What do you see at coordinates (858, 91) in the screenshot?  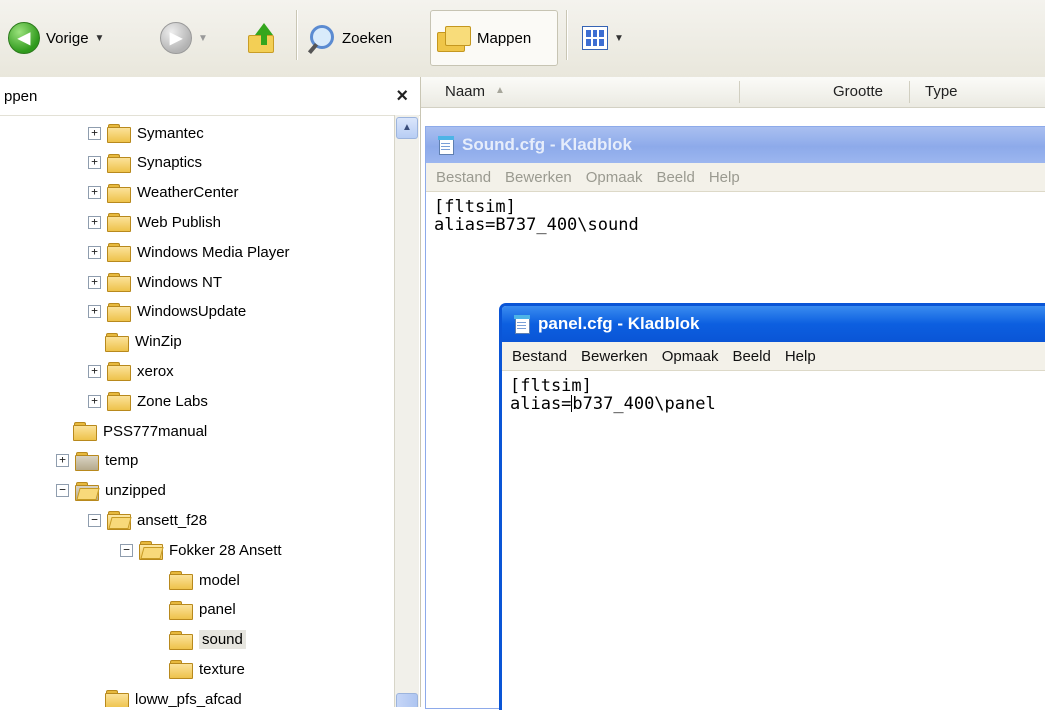 I see `column-size-header: Grootte` at bounding box center [858, 91].